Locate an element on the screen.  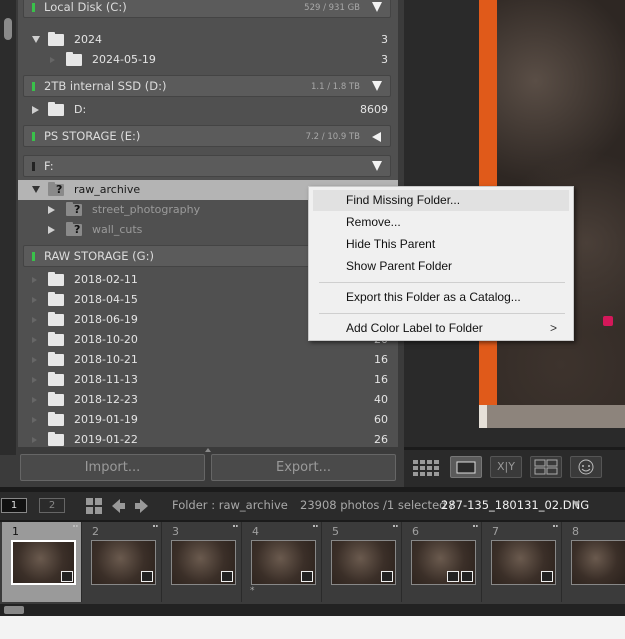
folder-row: 2018-10-21 16 is located at coordinates (208, 360).